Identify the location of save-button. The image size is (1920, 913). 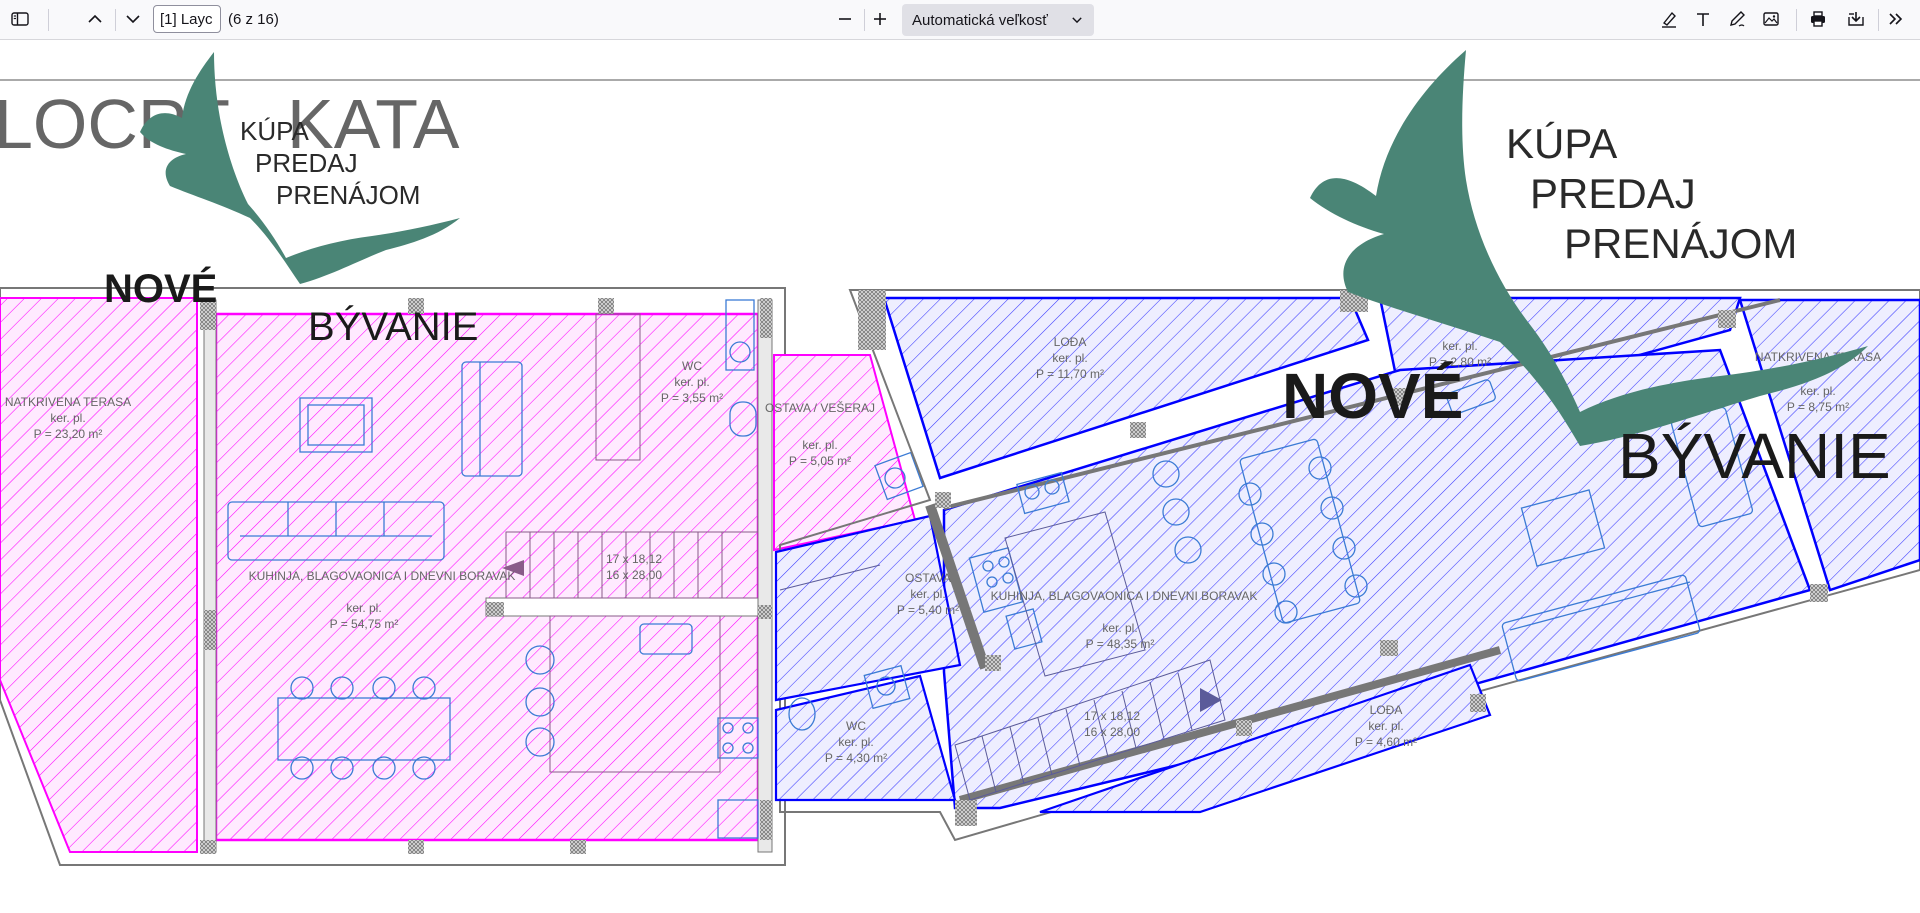
(1856, 19).